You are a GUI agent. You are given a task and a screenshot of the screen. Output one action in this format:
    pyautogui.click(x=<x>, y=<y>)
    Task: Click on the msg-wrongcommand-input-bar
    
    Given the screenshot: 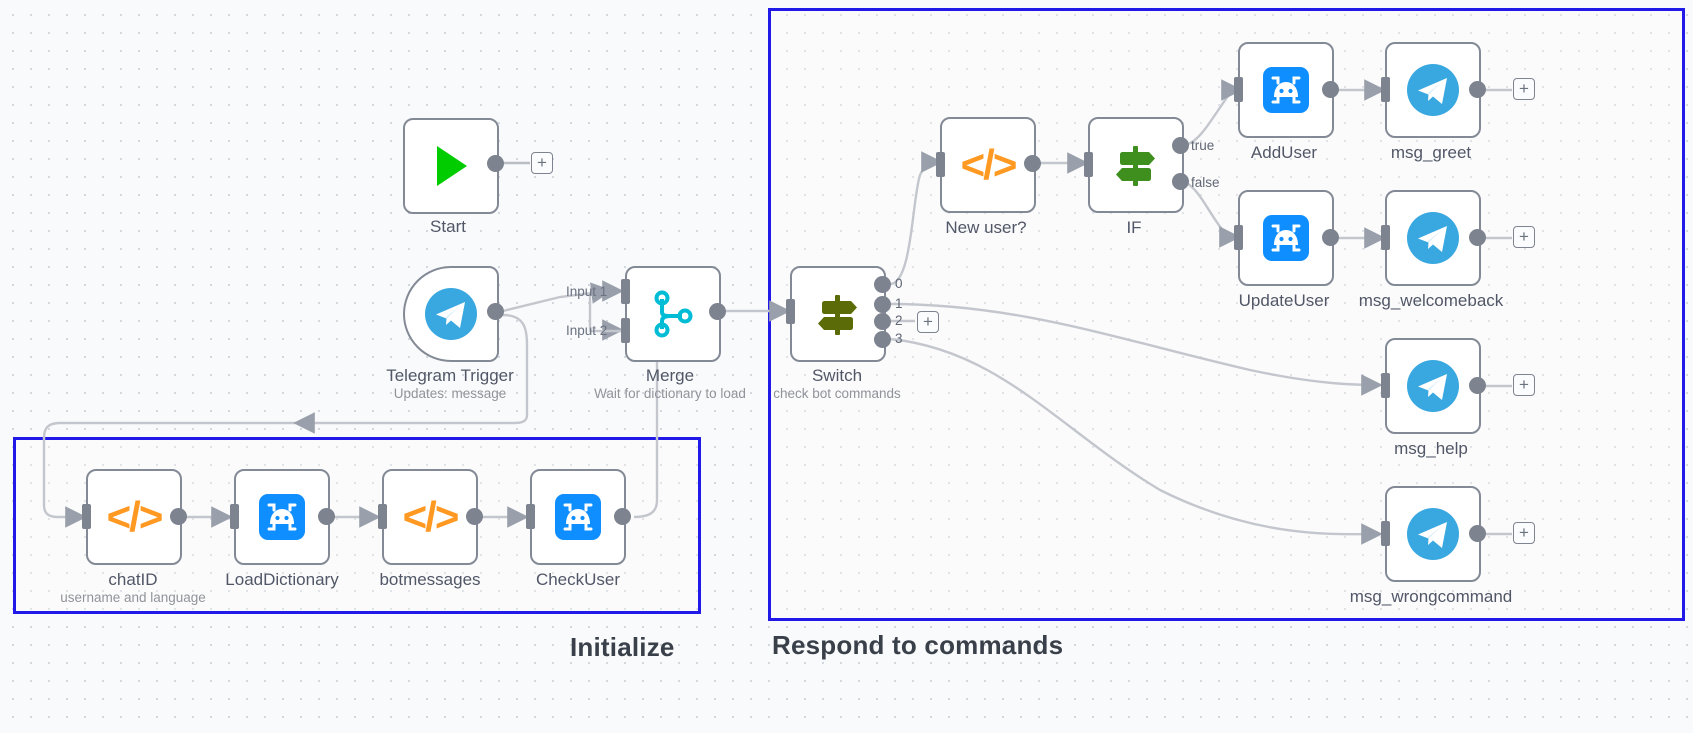 What is the action you would take?
    pyautogui.click(x=1385, y=533)
    